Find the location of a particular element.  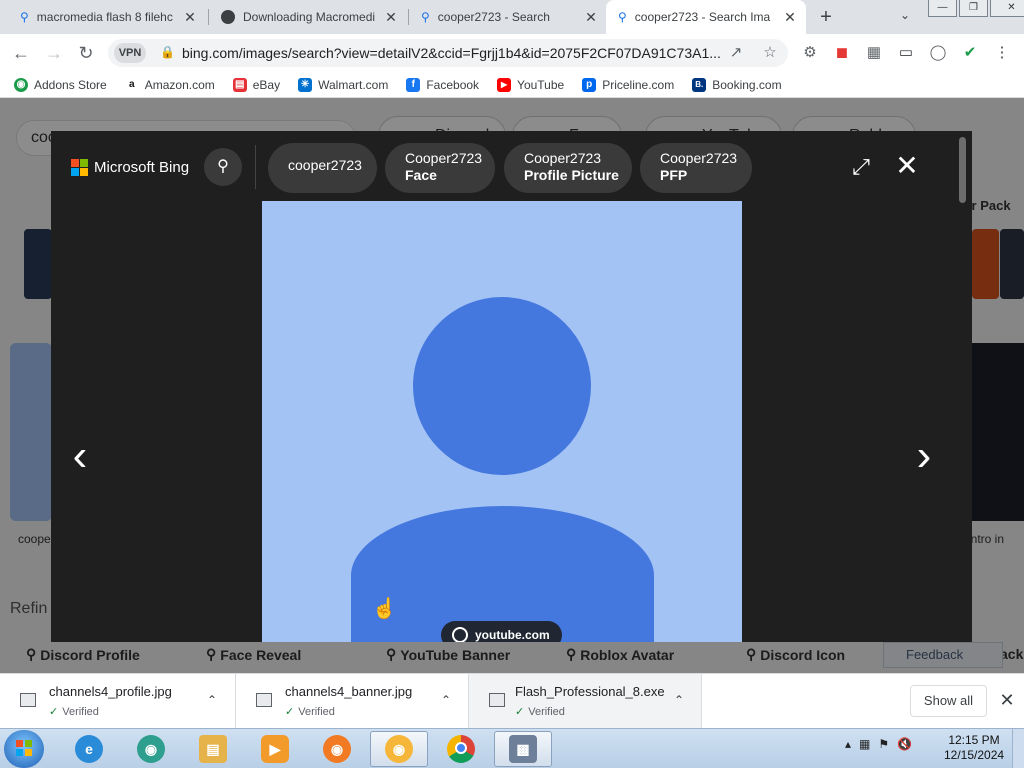

app-icon: ◉ is located at coordinates (151, 749).